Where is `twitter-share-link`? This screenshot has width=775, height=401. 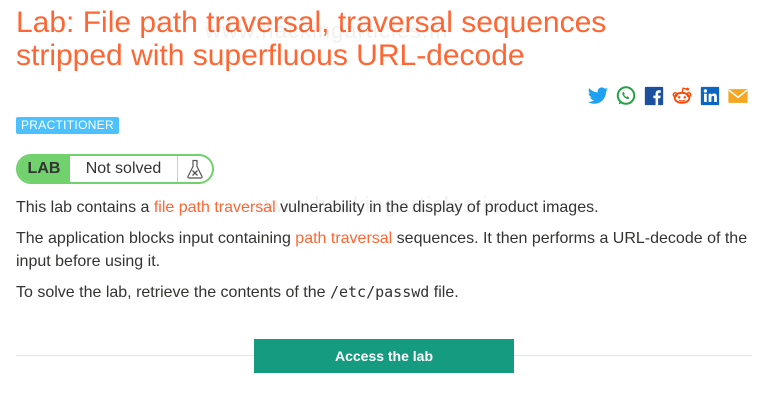 twitter-share-link is located at coordinates (598, 96).